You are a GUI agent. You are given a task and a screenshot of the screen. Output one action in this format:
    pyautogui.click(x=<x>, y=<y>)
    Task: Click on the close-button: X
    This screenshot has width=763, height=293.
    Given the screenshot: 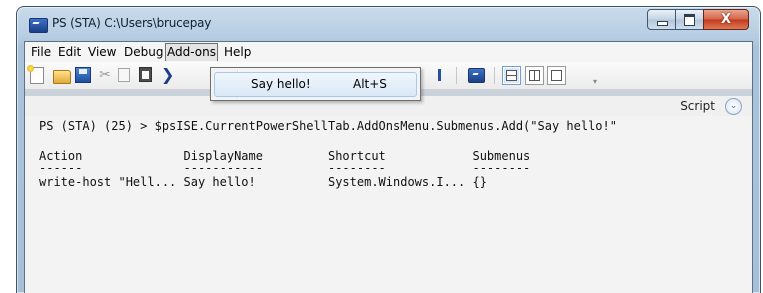 What is the action you would take?
    pyautogui.click(x=726, y=19)
    